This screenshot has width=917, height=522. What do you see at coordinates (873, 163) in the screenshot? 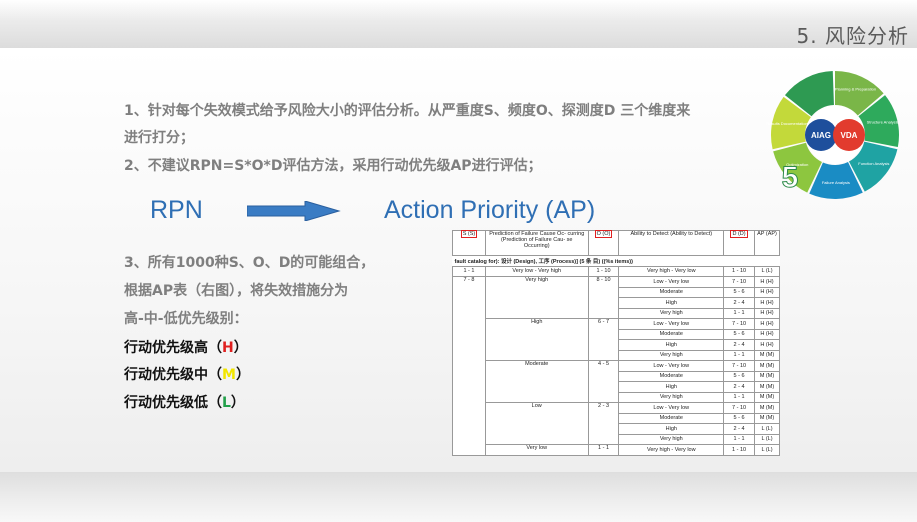
I see `logo-segment-label: Function Analysis` at bounding box center [873, 163].